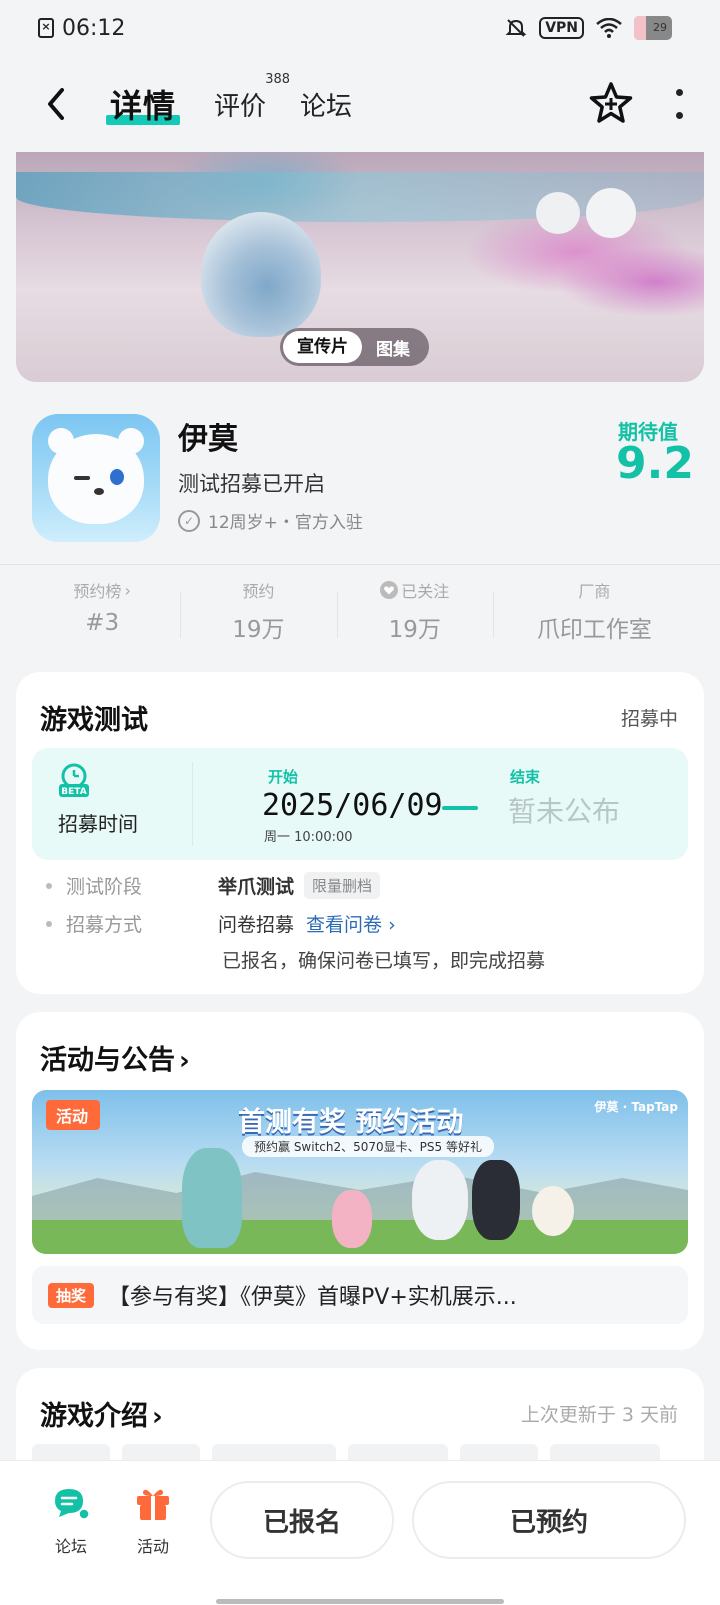 This screenshot has height=1605, width=720. I want to click on banner-creature, so click(261, 274).